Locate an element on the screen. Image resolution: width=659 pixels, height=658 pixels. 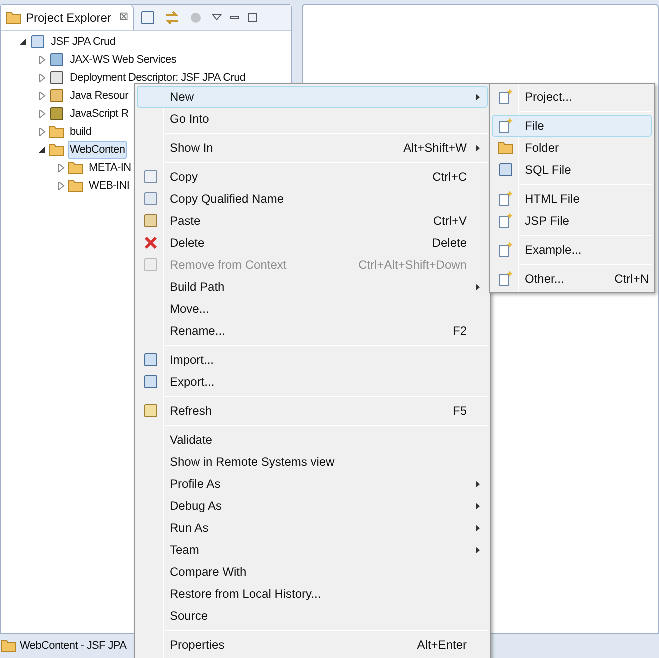
menu-item: Copy Ctrl+C is located at coordinates (312, 177).